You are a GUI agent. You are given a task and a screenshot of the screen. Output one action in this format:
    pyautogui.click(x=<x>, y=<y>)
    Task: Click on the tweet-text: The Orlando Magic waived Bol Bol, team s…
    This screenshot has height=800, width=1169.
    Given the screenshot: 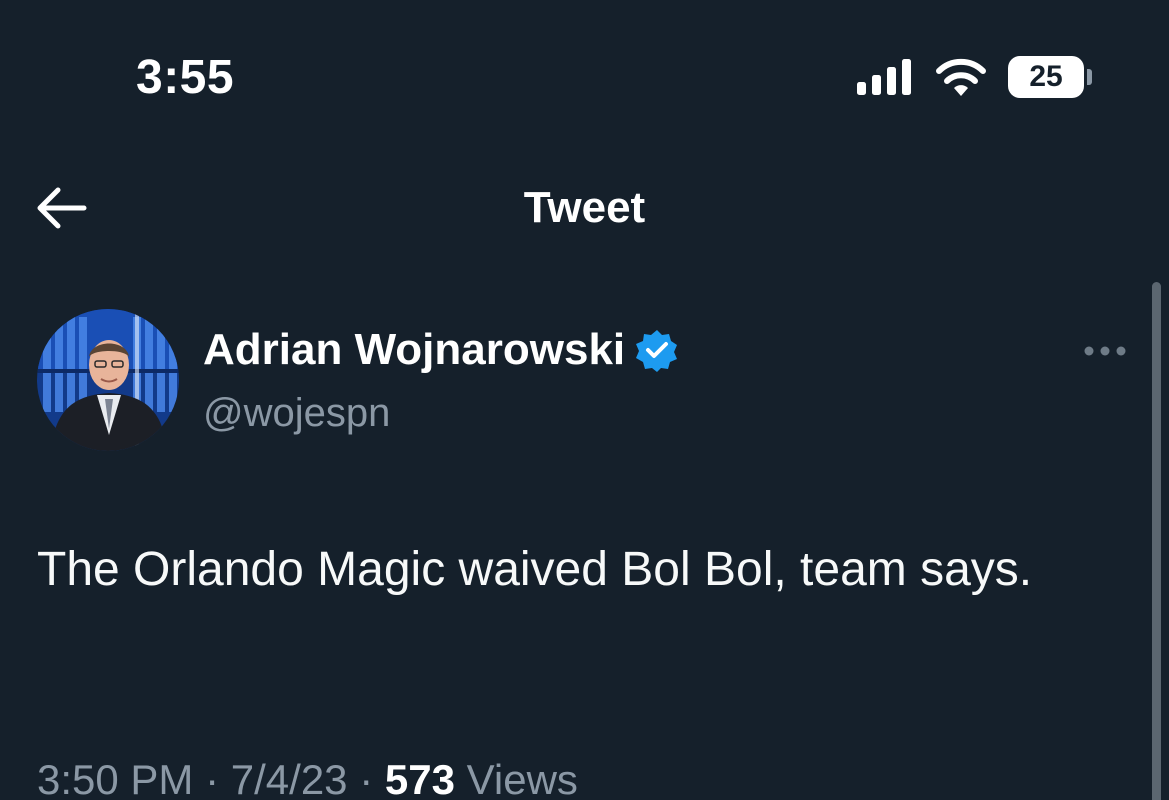 What is the action you would take?
    pyautogui.click(x=535, y=569)
    